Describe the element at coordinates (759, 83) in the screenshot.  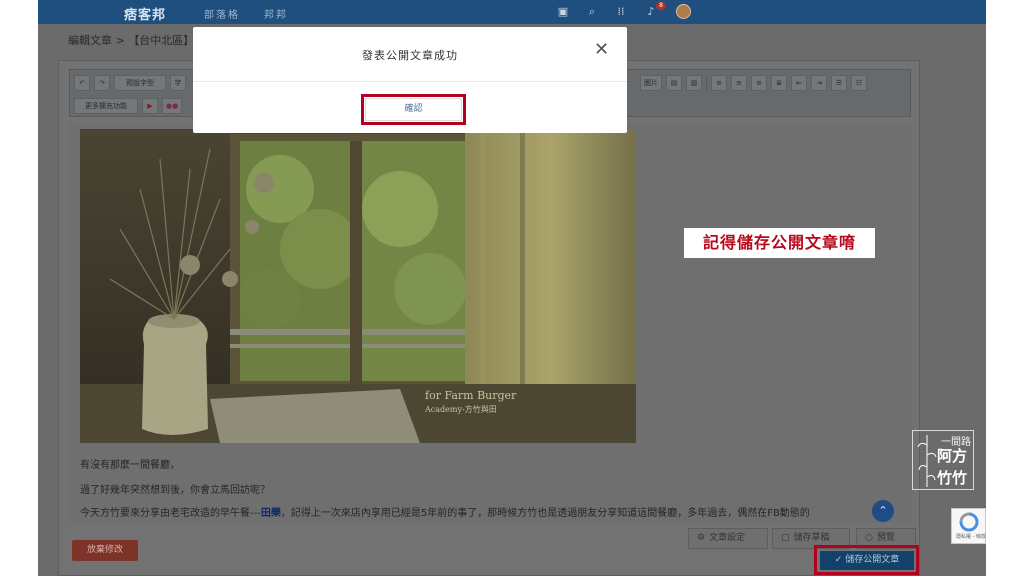
I see `align-right-icon: ≡` at that location.